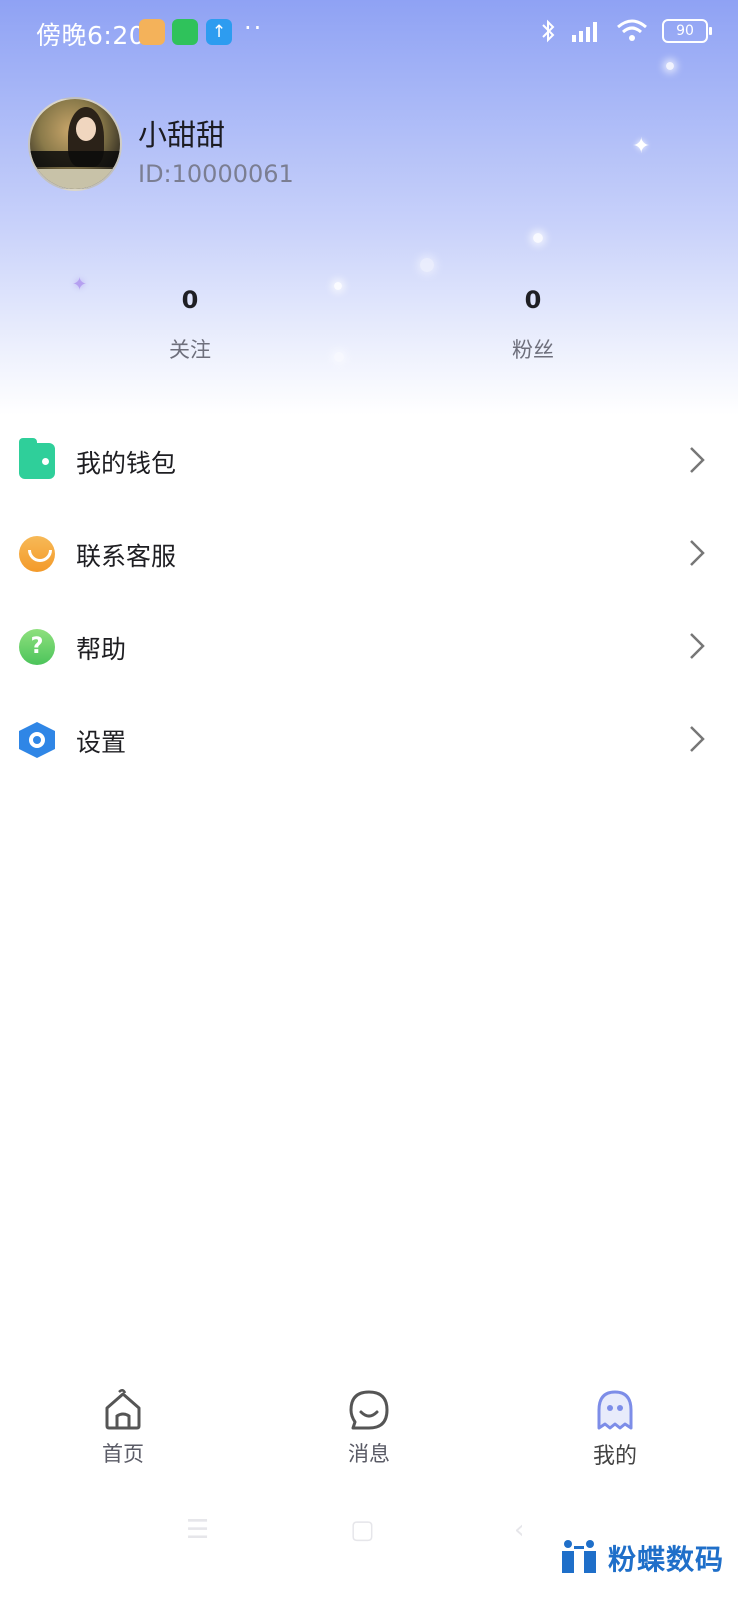  What do you see at coordinates (219, 32) in the screenshot?
I see `upload-icon: ↑` at bounding box center [219, 32].